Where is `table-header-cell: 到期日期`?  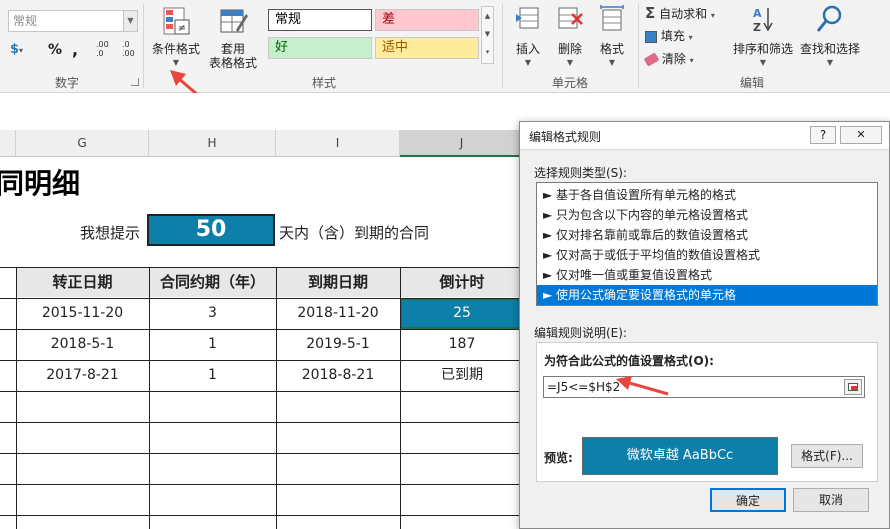
table-header-cell: 到期日期 is located at coordinates (338, 282).